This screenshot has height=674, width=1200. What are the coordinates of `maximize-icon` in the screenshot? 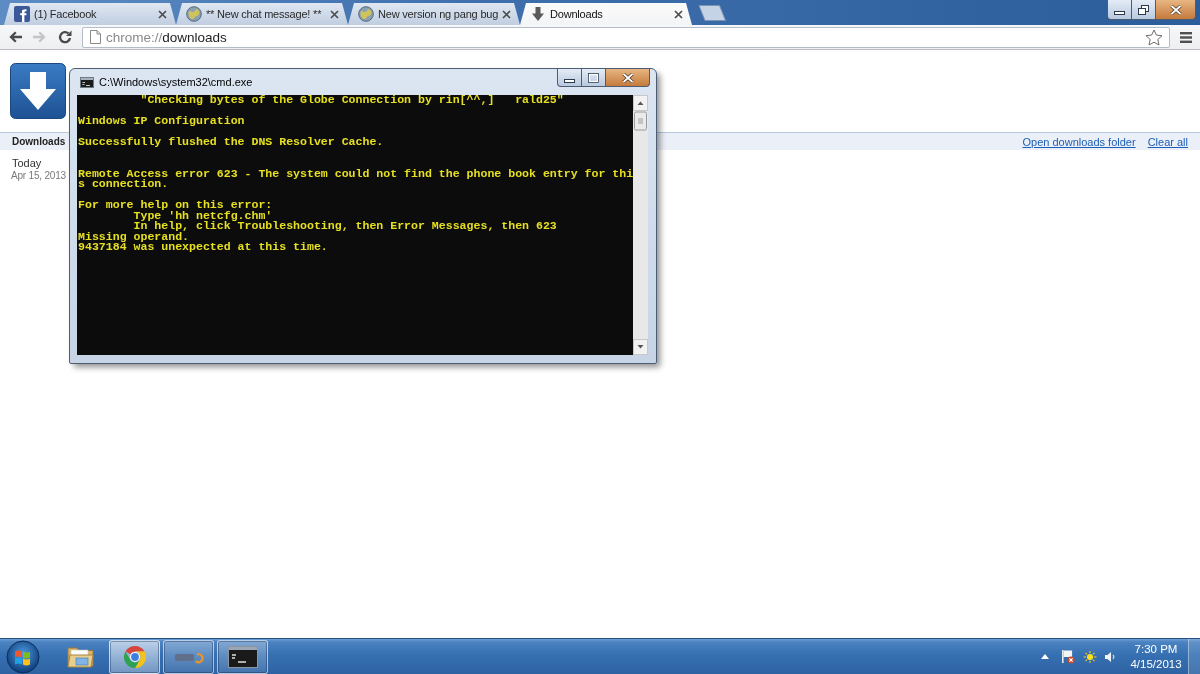 It's located at (593, 77).